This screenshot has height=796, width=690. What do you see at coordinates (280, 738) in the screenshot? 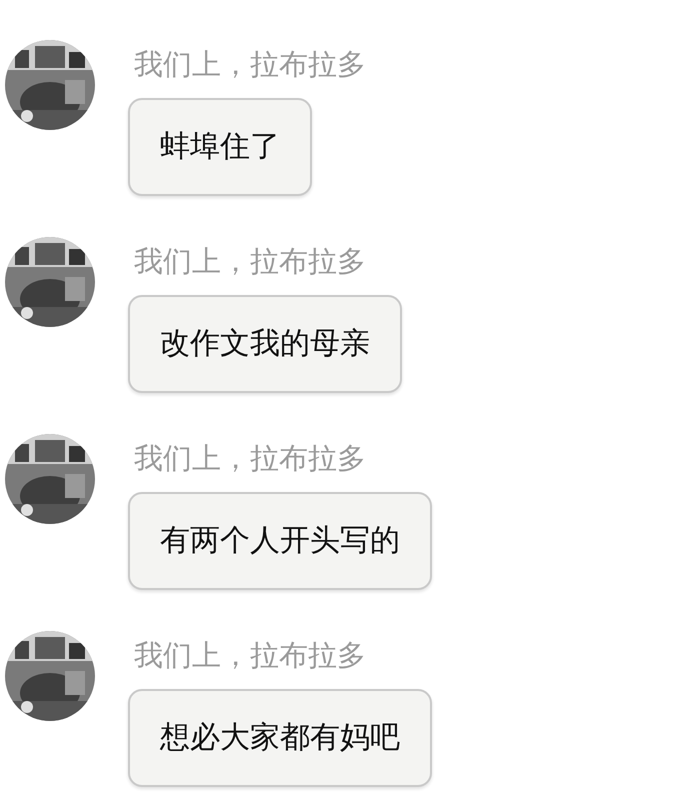
I see `message-bubble: 想必大家都有妈吧` at bounding box center [280, 738].